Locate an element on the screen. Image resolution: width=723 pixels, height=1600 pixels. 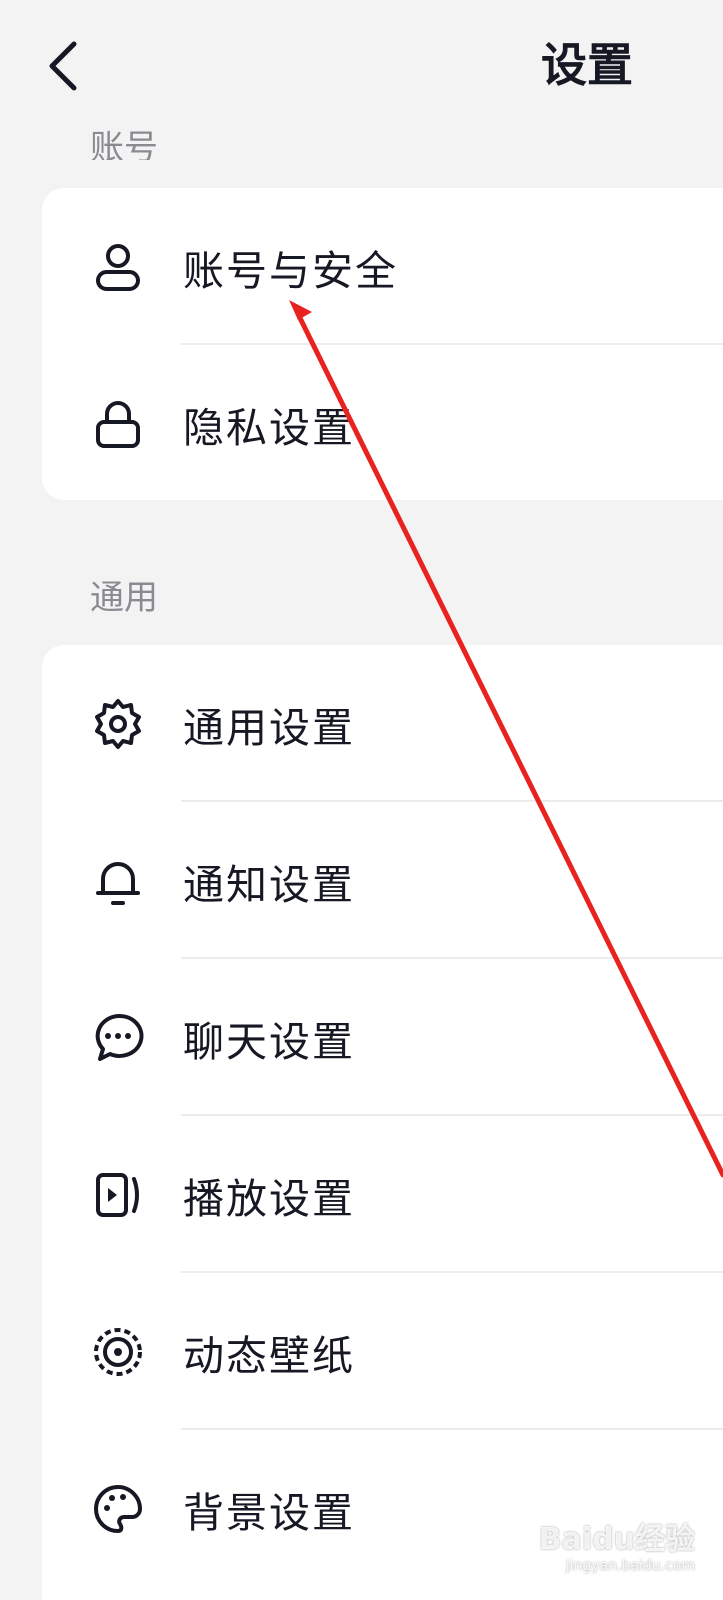
play-icon is located at coordinates (118, 1195).